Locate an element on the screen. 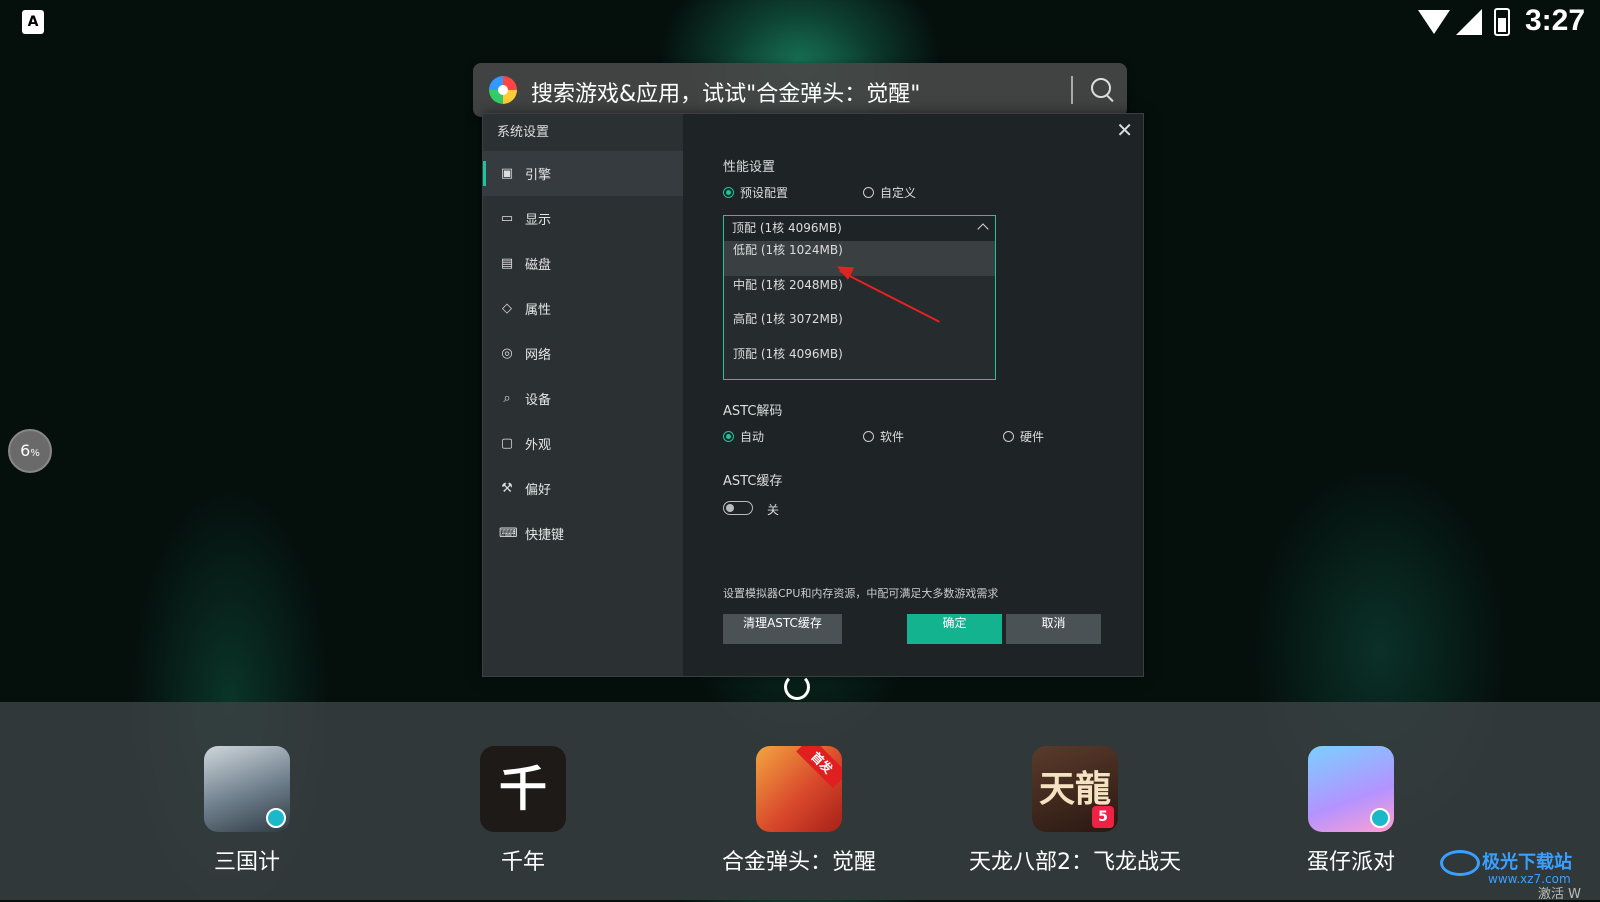  disk-icon: ▤ is located at coordinates (507, 263).